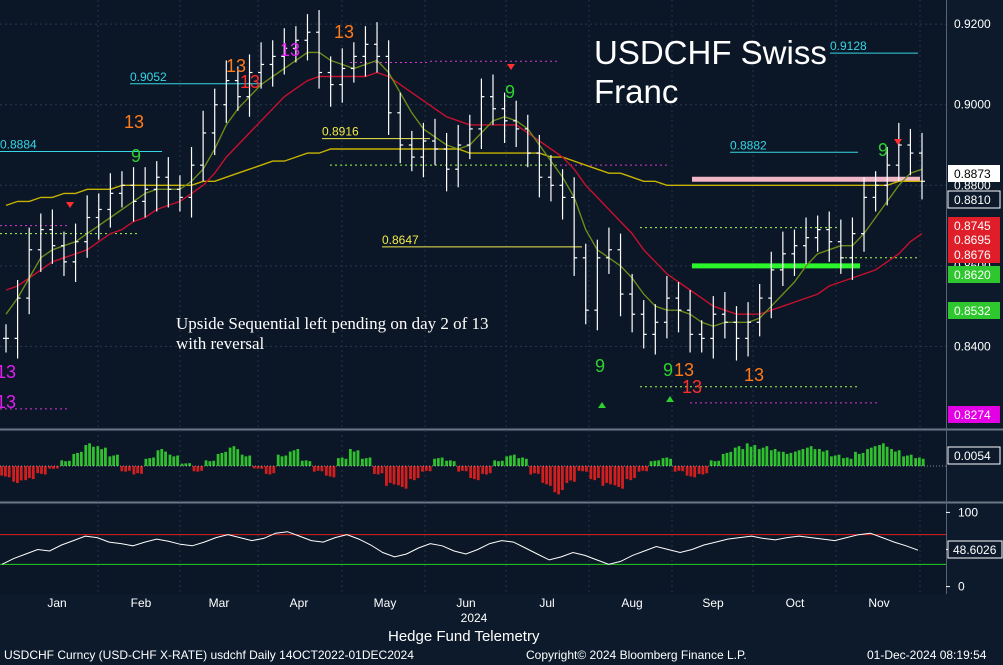  Describe the element at coordinates (972, 346) in the screenshot. I see `y-tick-label: 0.8400` at that location.